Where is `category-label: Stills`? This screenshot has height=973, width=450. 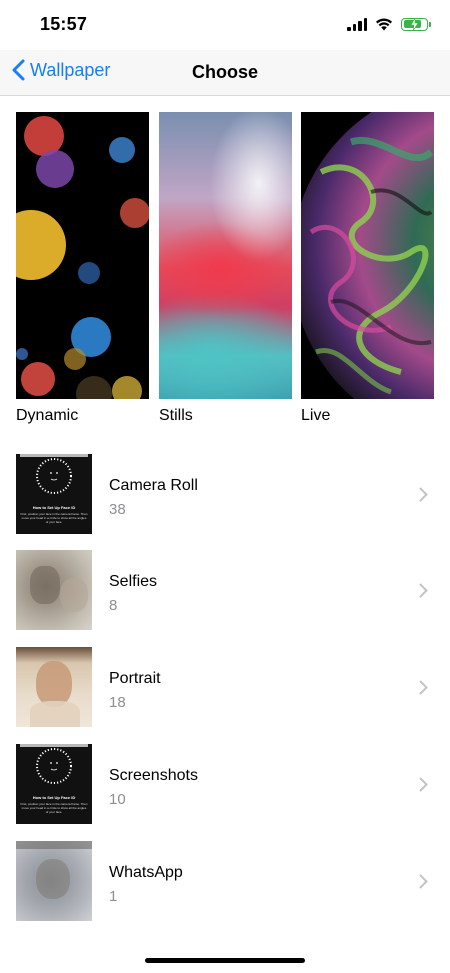 category-label: Stills is located at coordinates (176, 415).